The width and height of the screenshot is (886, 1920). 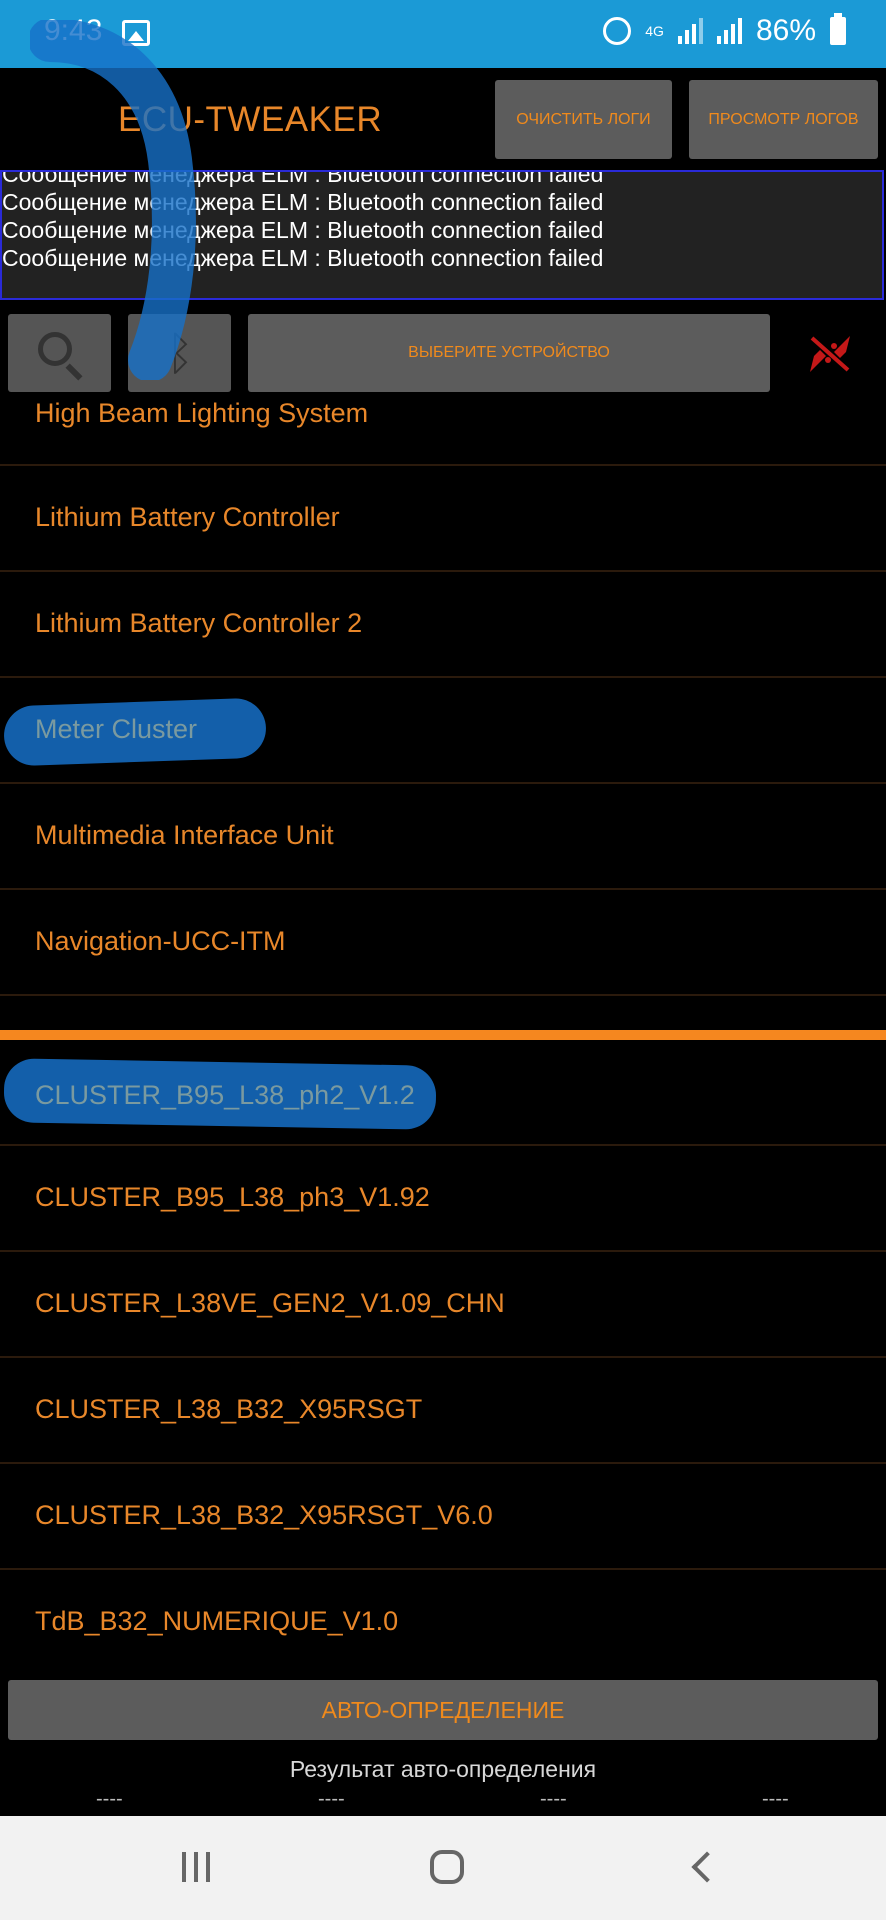 I want to click on list-item-label: Multimedia Interface Unit, so click(x=184, y=835).